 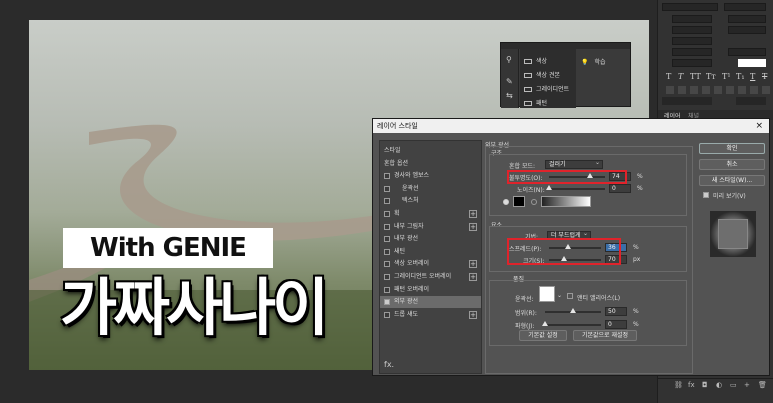 What do you see at coordinates (605, 335) in the screenshot?
I see `reset-default-button: 기본값으로 재설정` at bounding box center [605, 335].